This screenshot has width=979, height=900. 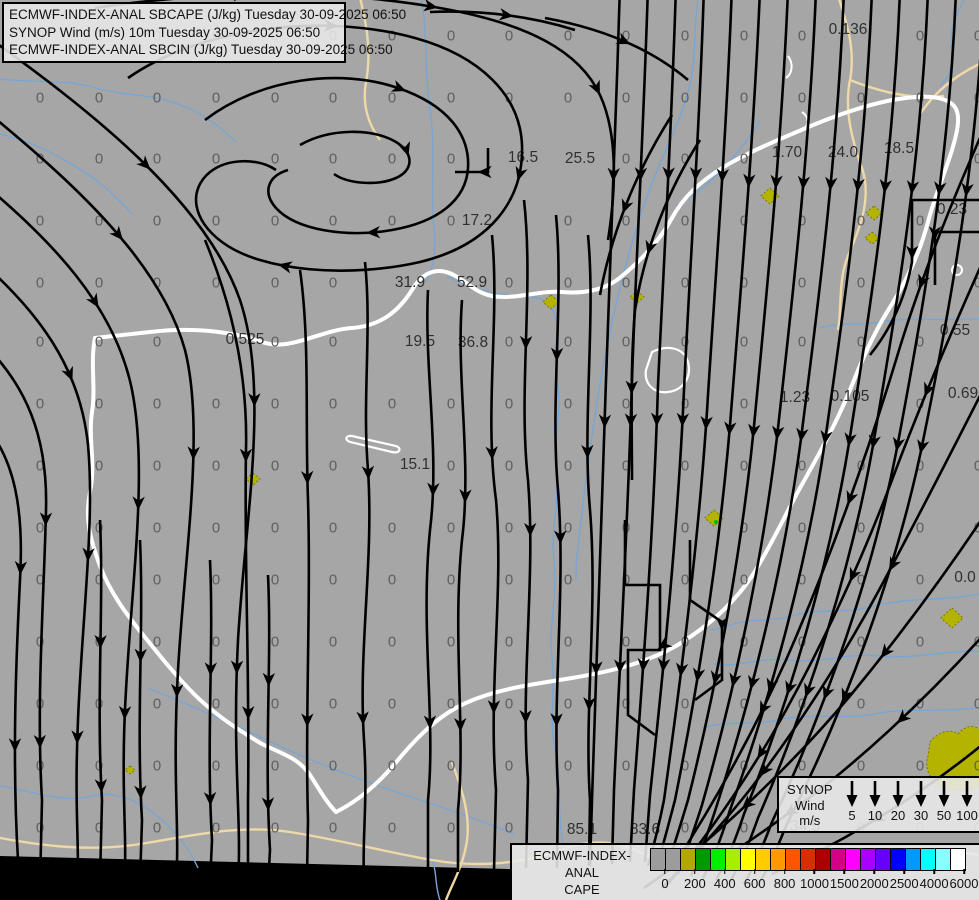 I want to click on cape-tick-label: 200, so click(x=694, y=883).